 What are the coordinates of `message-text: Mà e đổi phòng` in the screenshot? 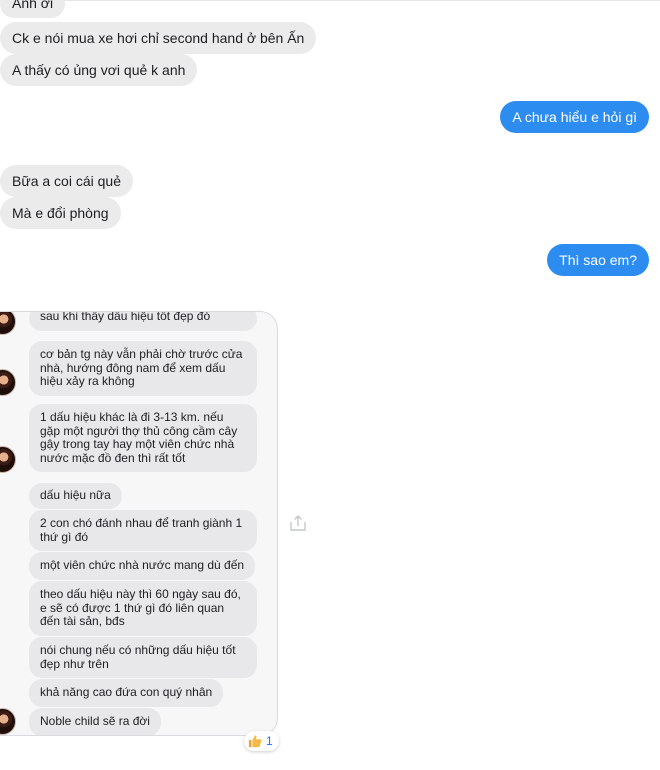 It's located at (60, 213).